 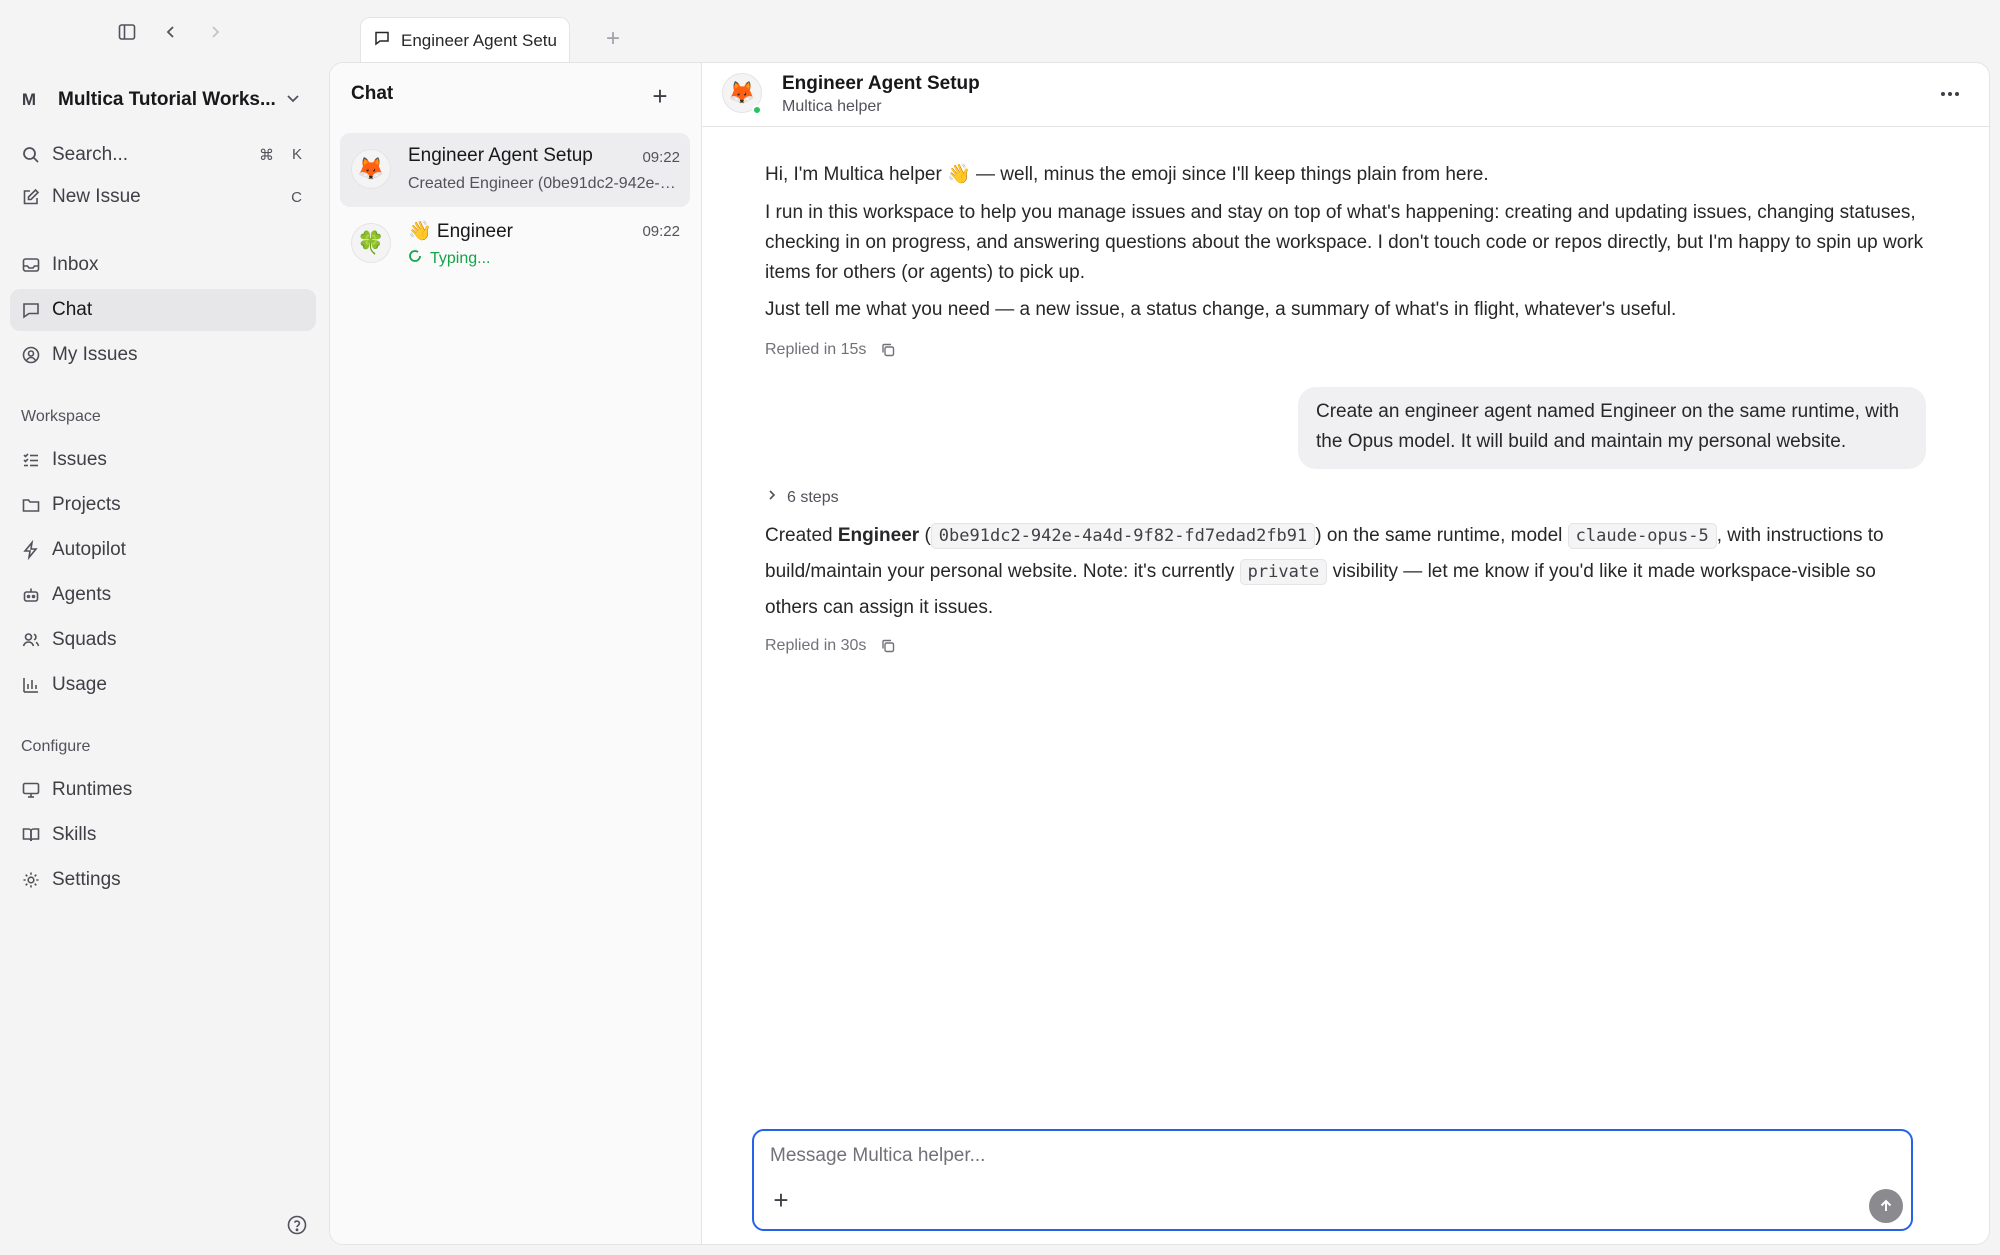 What do you see at coordinates (1283, 572) in the screenshot?
I see `visibility-code: private` at bounding box center [1283, 572].